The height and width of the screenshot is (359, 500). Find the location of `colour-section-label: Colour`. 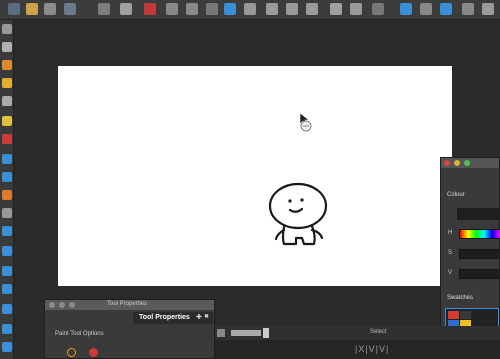

colour-section-label: Colour is located at coordinates (456, 195).